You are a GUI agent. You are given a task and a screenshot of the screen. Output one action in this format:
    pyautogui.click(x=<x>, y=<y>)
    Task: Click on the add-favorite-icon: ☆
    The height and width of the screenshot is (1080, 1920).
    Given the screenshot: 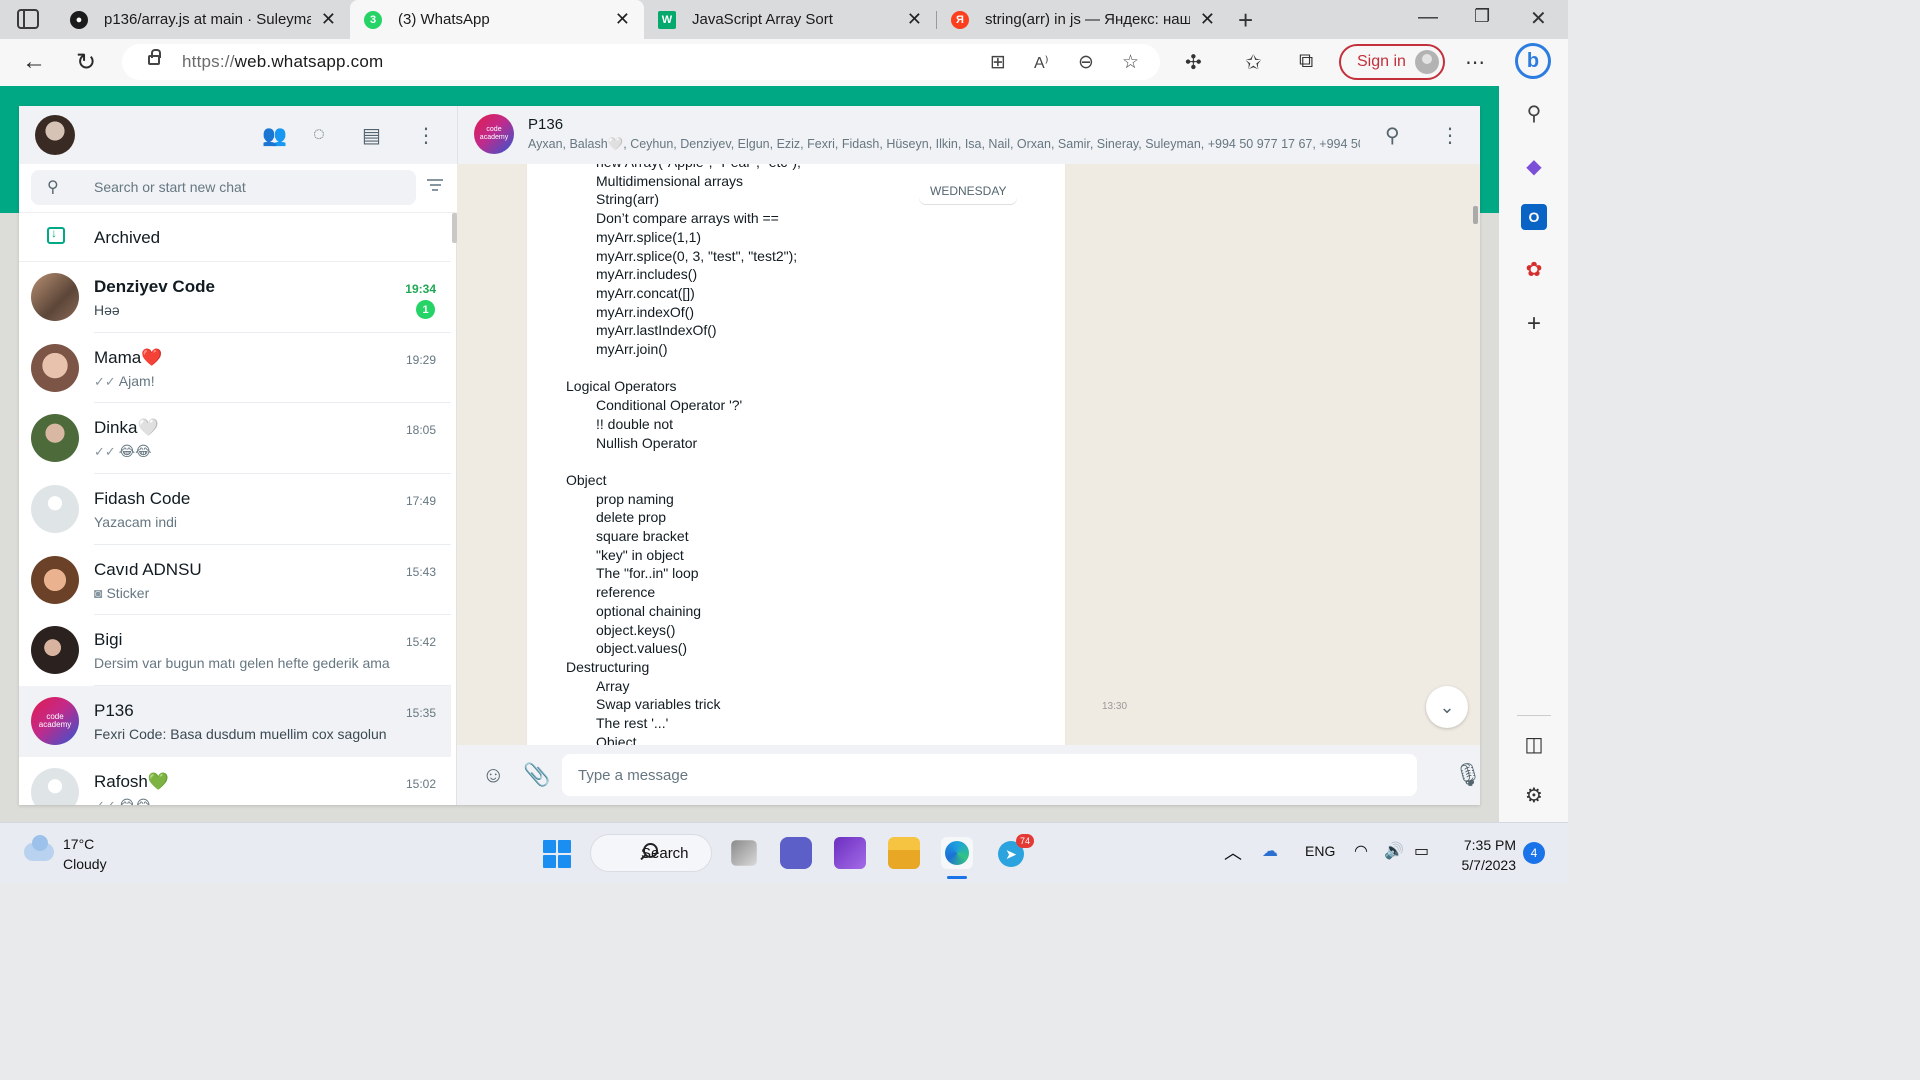 What is the action you would take?
    pyautogui.click(x=1130, y=62)
    